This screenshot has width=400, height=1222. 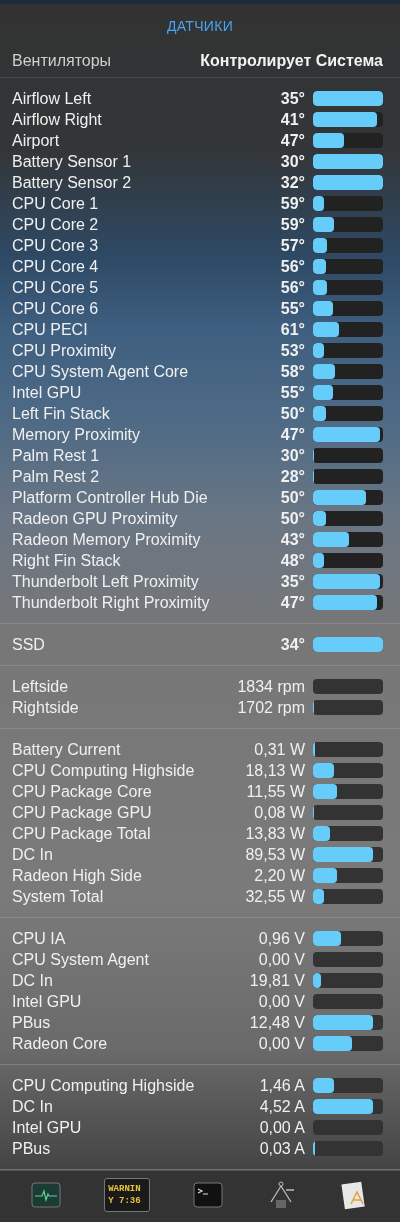 I want to click on sensor-reading: 41°, so click(x=292, y=119).